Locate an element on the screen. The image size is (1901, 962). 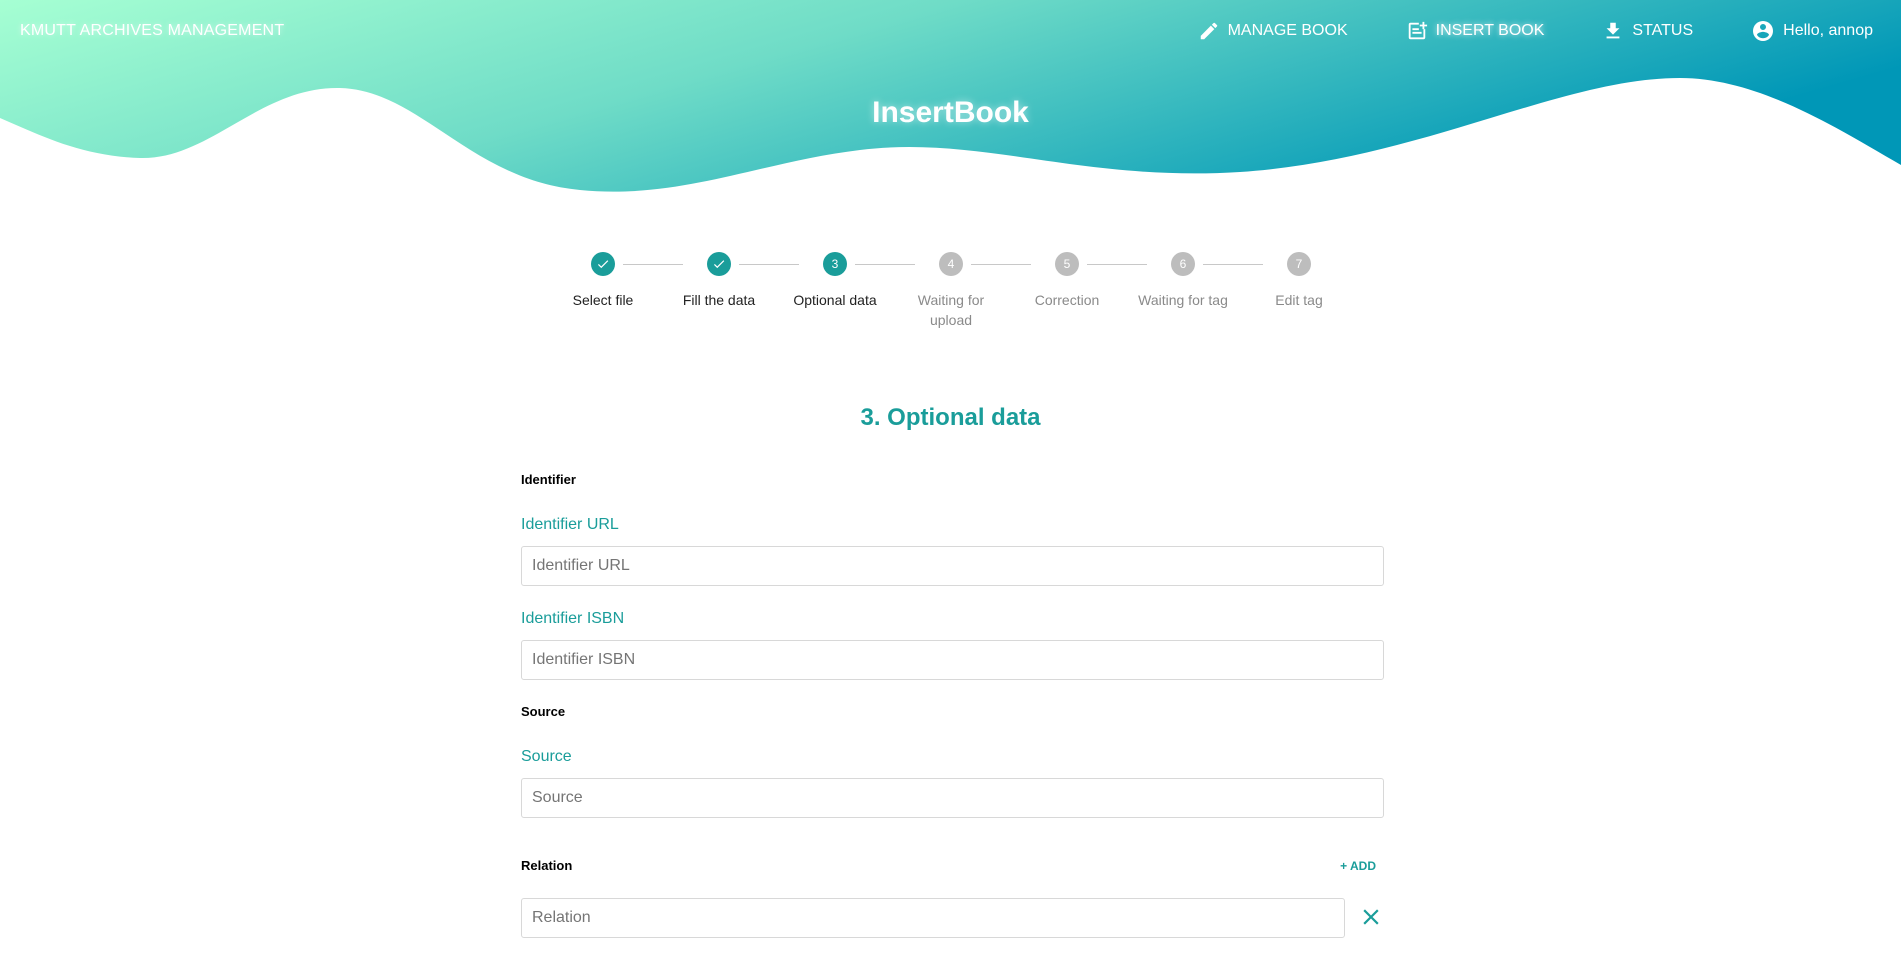
add-relation-button: + ADD is located at coordinates (1358, 866).